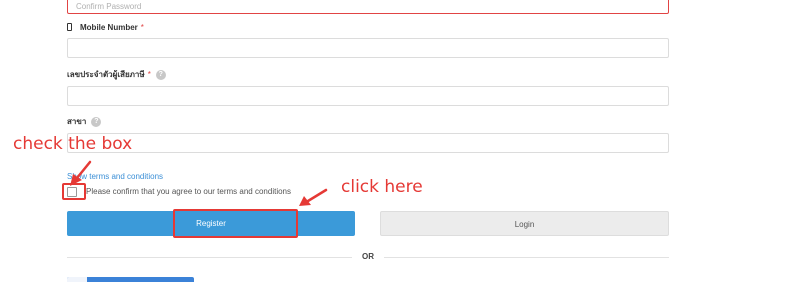  What do you see at coordinates (209, 257) in the screenshot?
I see `divider-line-left` at bounding box center [209, 257].